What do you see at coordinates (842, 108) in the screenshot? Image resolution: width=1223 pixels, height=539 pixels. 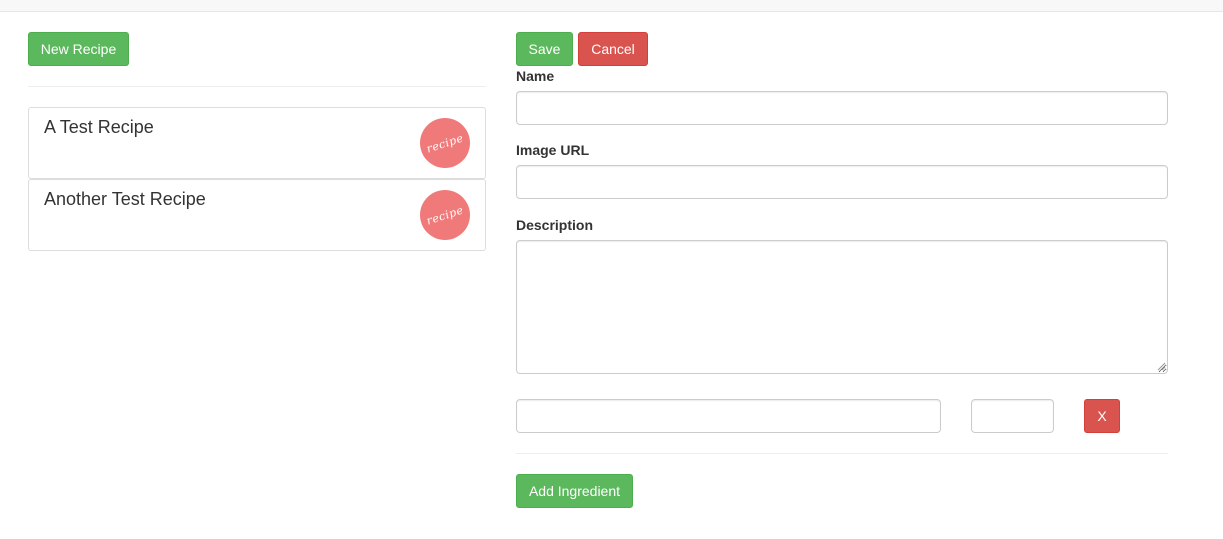 I see `name-input` at bounding box center [842, 108].